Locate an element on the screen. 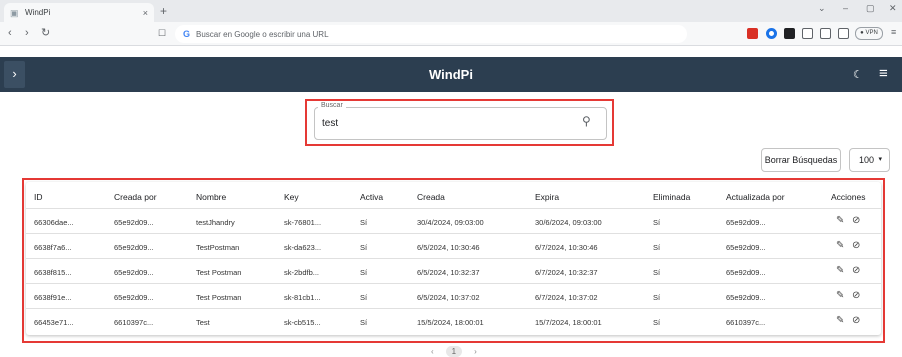 The width and height of the screenshot is (902, 357). col-header-created: Creada is located at coordinates (431, 197).